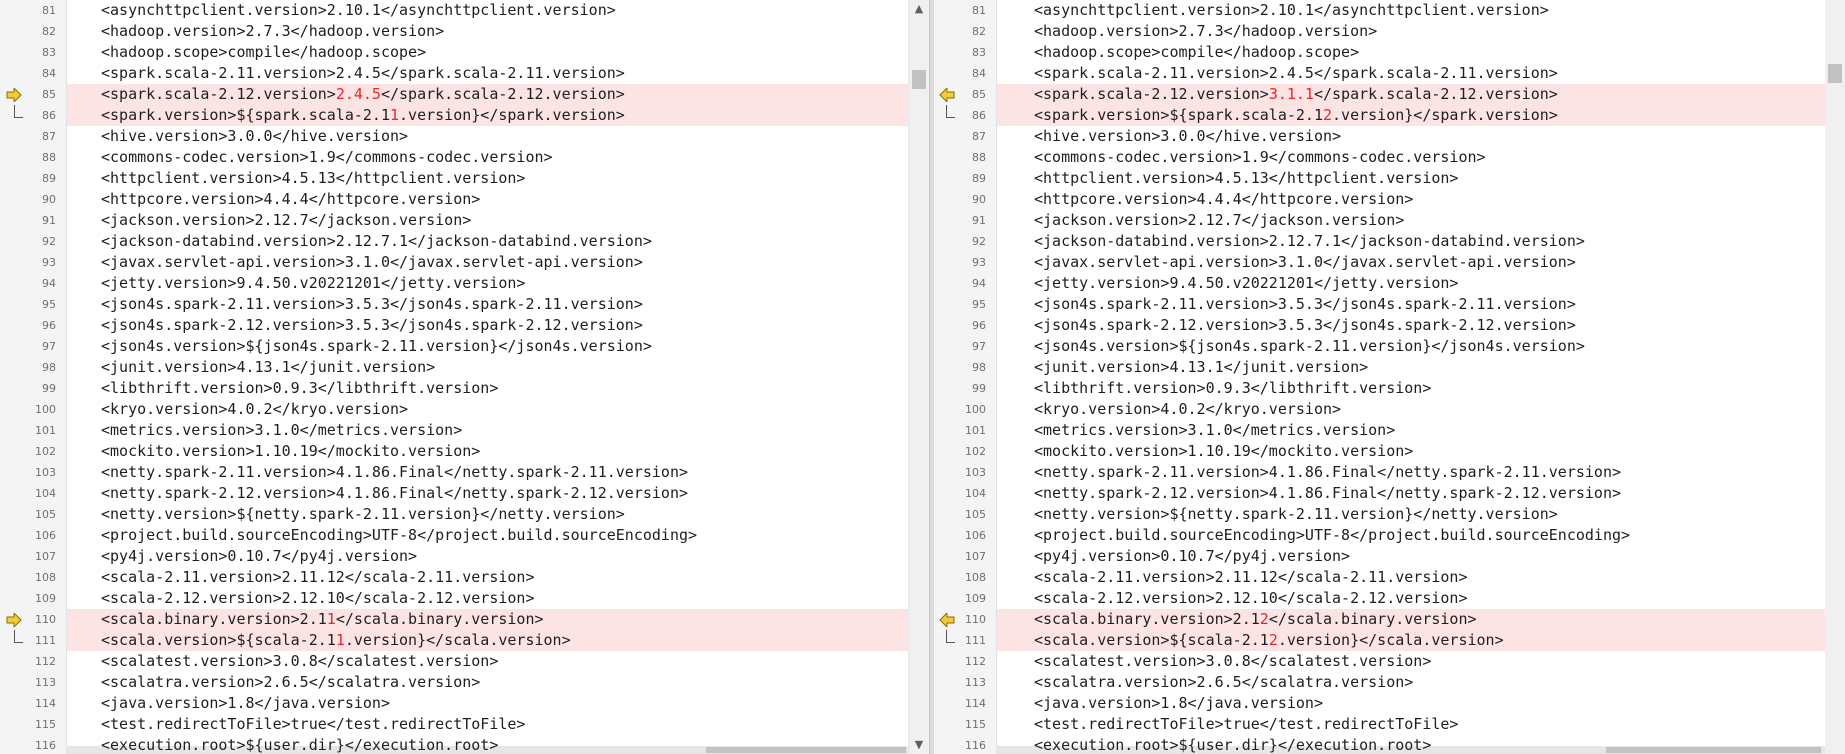 The width and height of the screenshot is (1845, 754). What do you see at coordinates (918, 377) in the screenshot?
I see `left-vertical-scrollbar: ▲ ▼` at bounding box center [918, 377].